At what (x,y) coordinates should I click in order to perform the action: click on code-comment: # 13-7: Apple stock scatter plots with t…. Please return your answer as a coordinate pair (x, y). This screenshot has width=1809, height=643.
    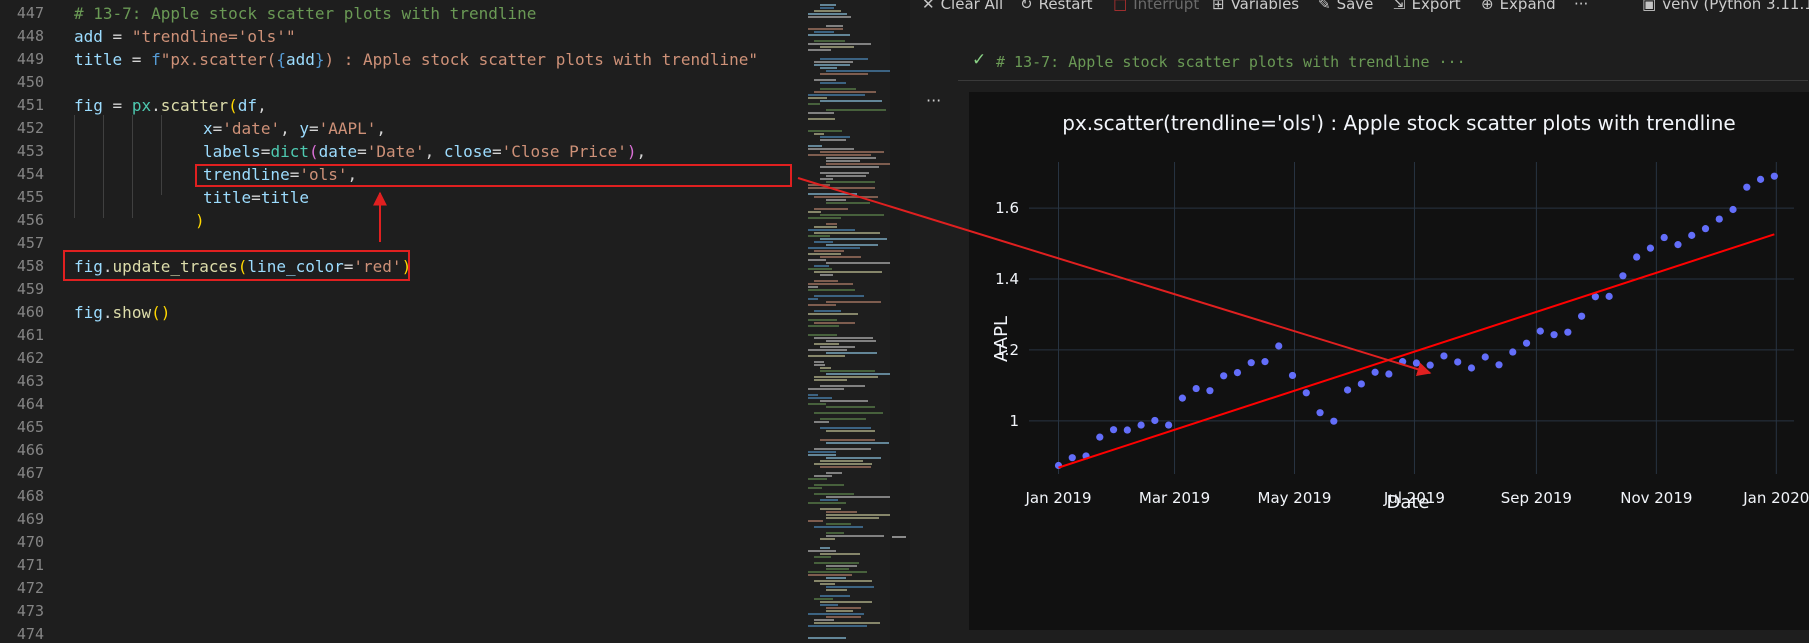
    Looking at the image, I should click on (305, 13).